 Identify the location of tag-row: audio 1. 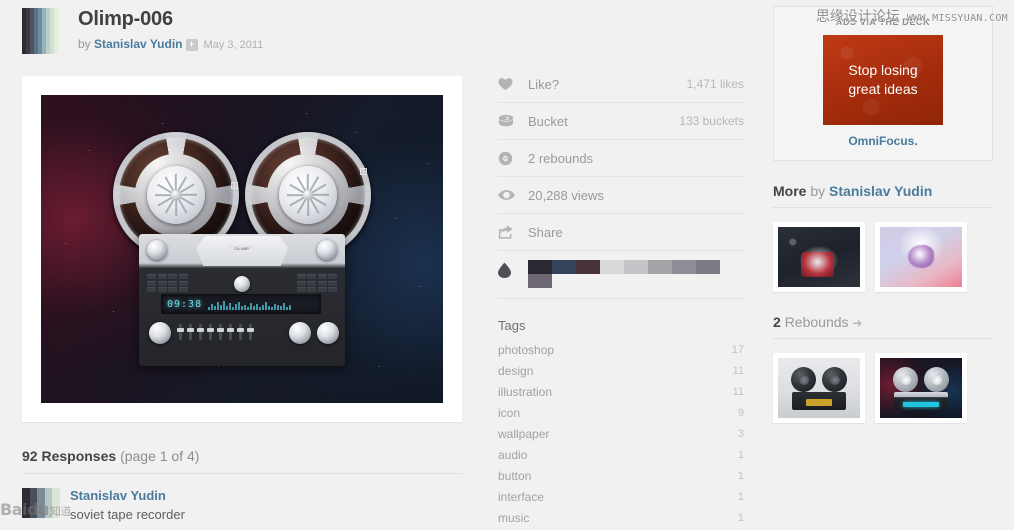
(621, 454).